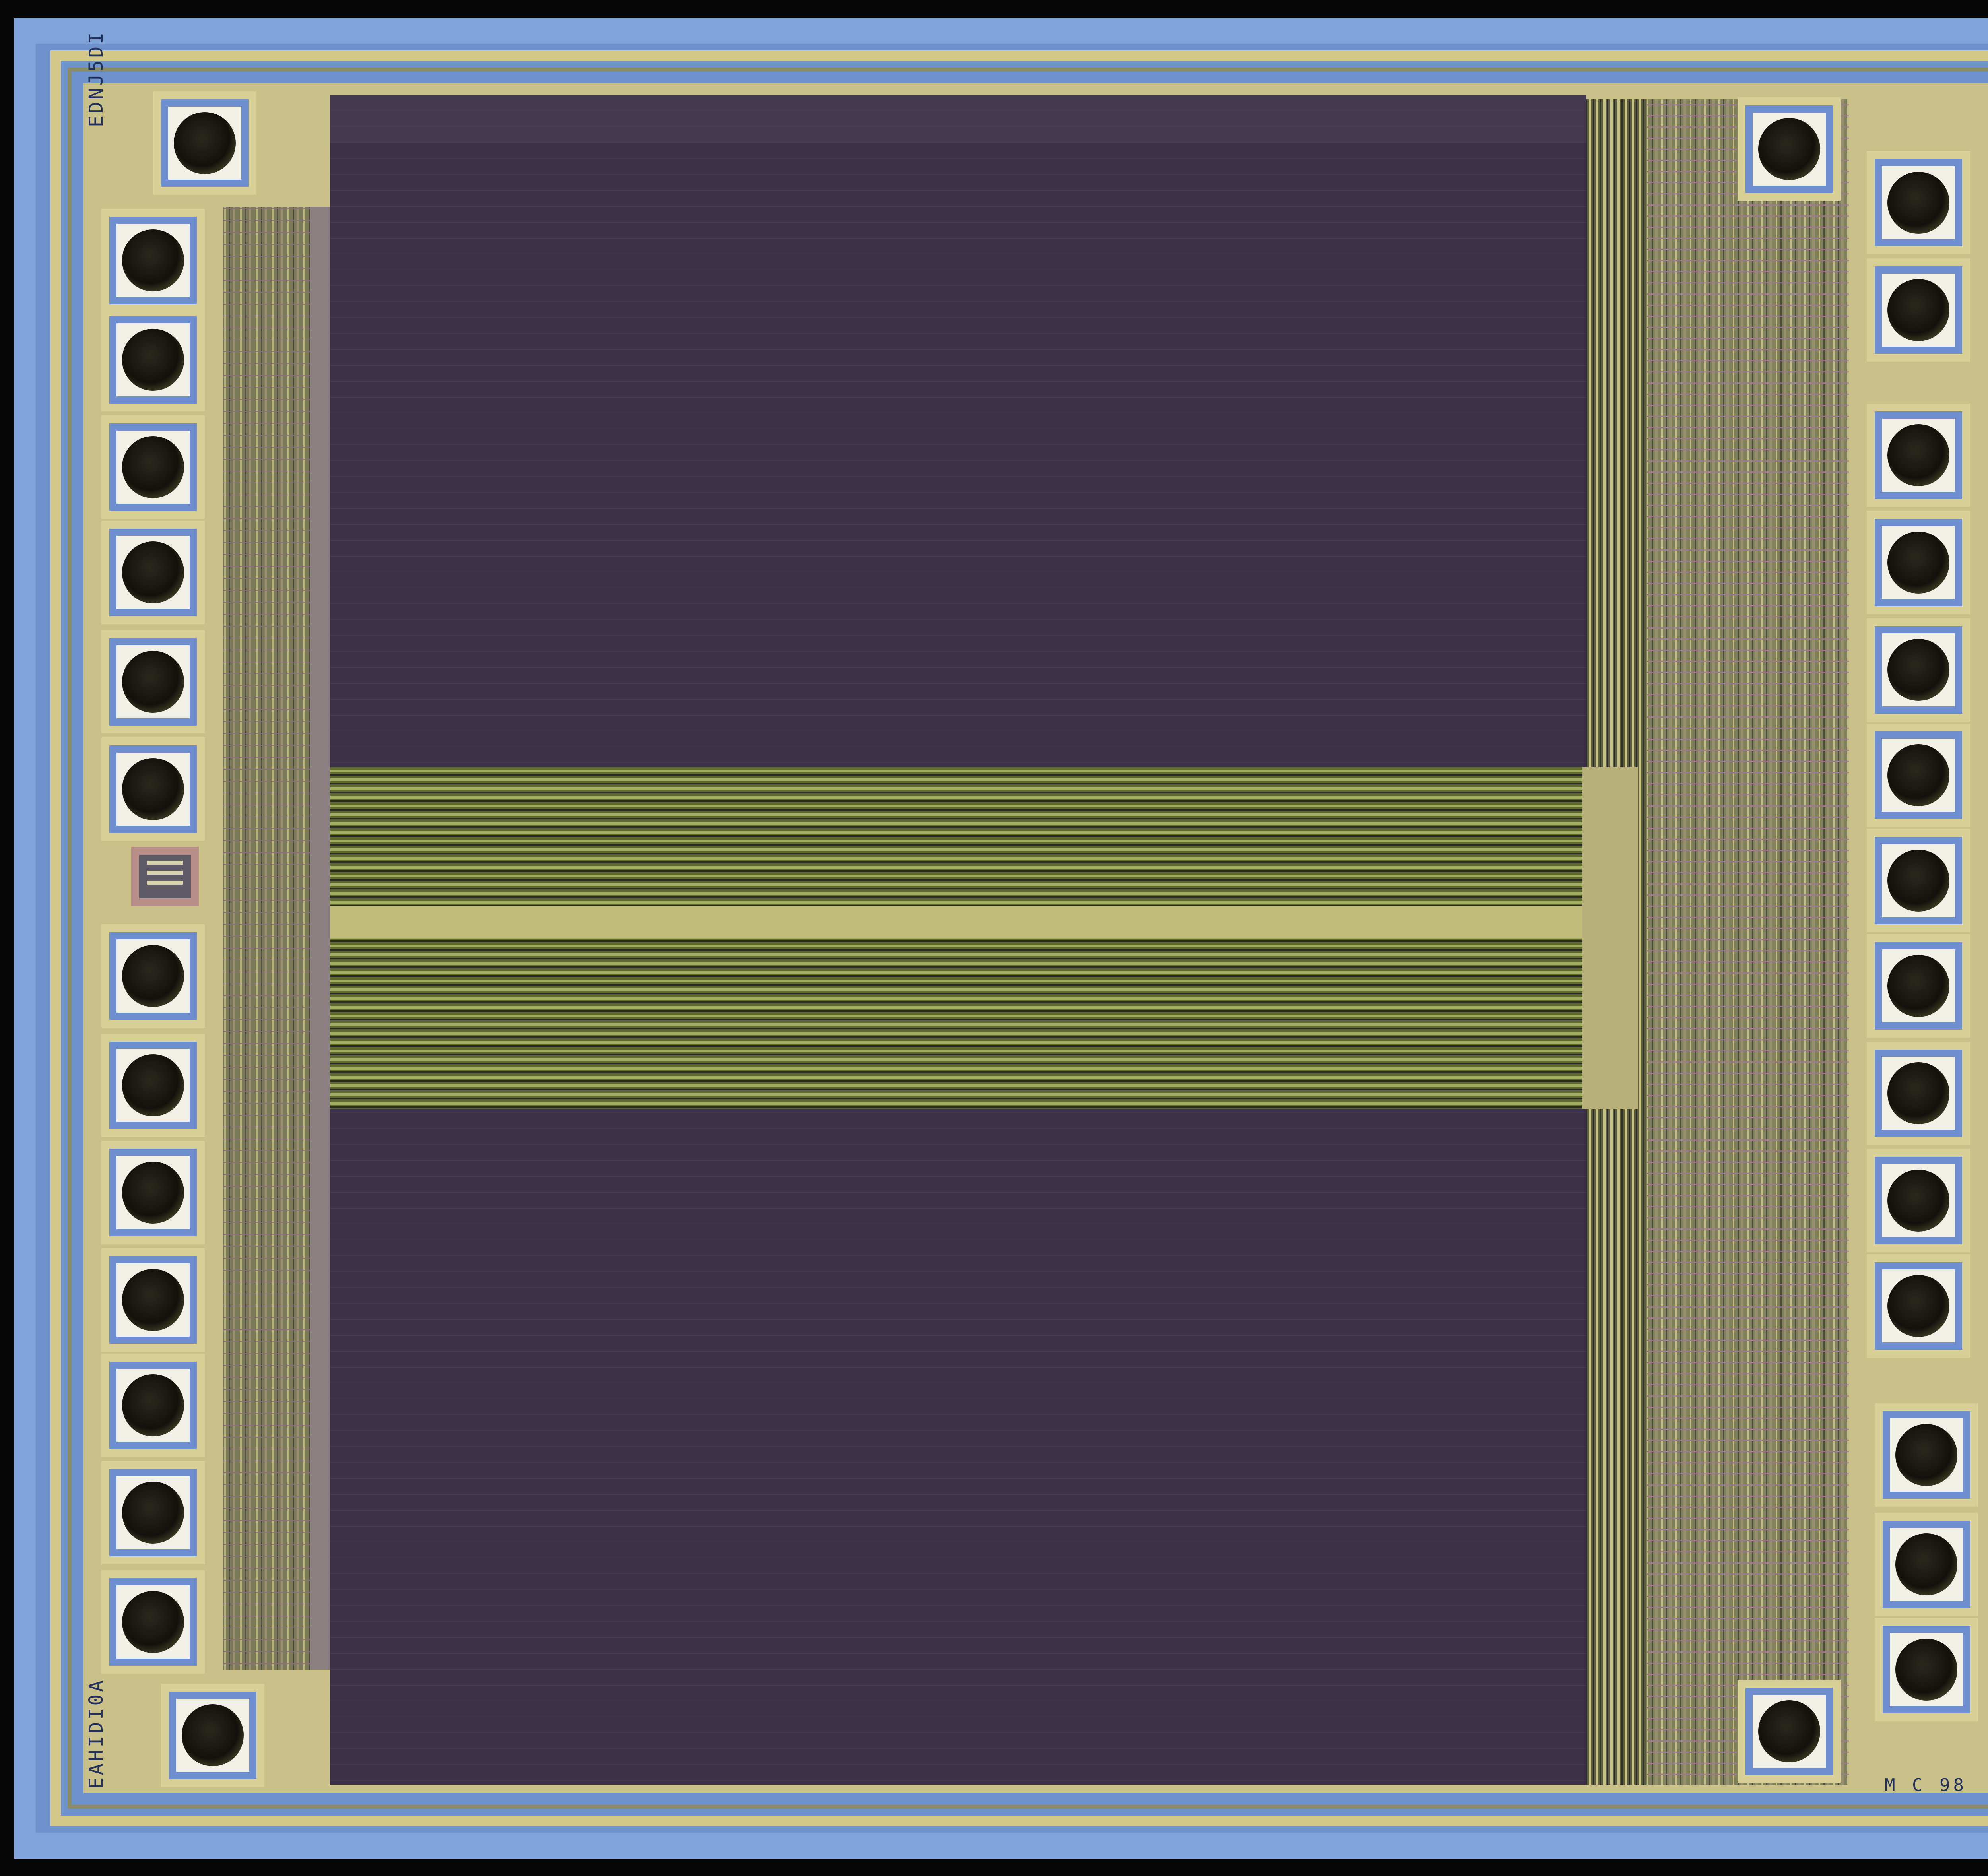 This screenshot has width=1988, height=1876. Describe the element at coordinates (204, 143) in the screenshot. I see `corner-pad-top-left` at that location.